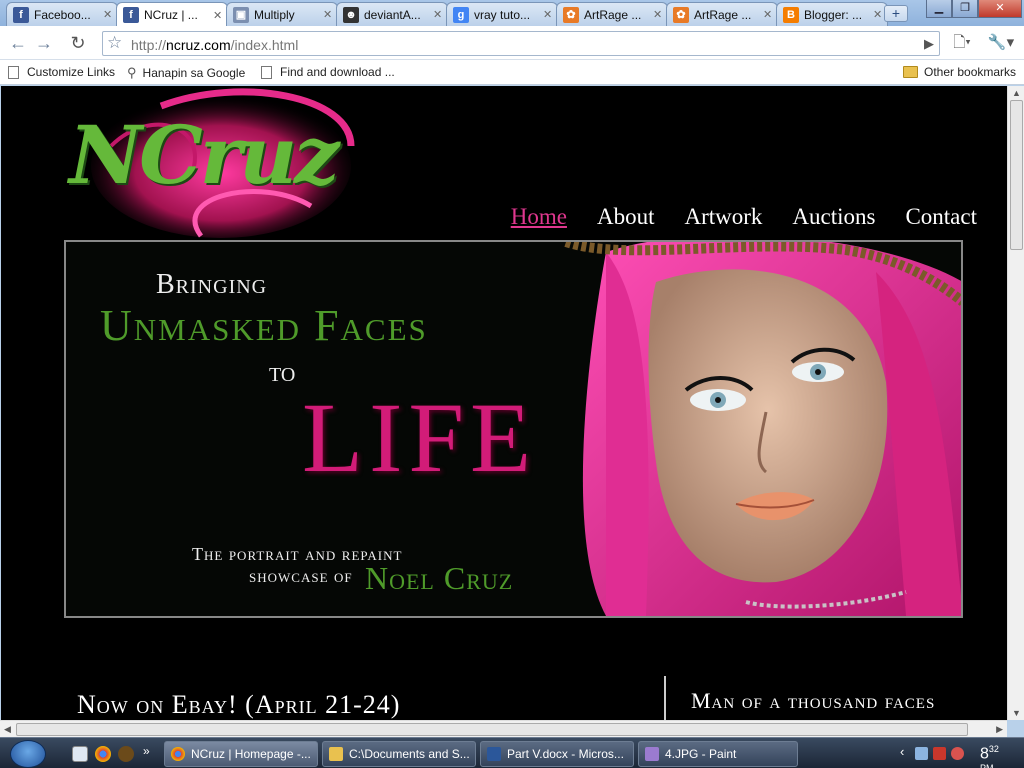 The width and height of the screenshot is (1024, 768). Describe the element at coordinates (970, 72) in the screenshot. I see `other-bookmarks-label: Other bookmarks` at that location.